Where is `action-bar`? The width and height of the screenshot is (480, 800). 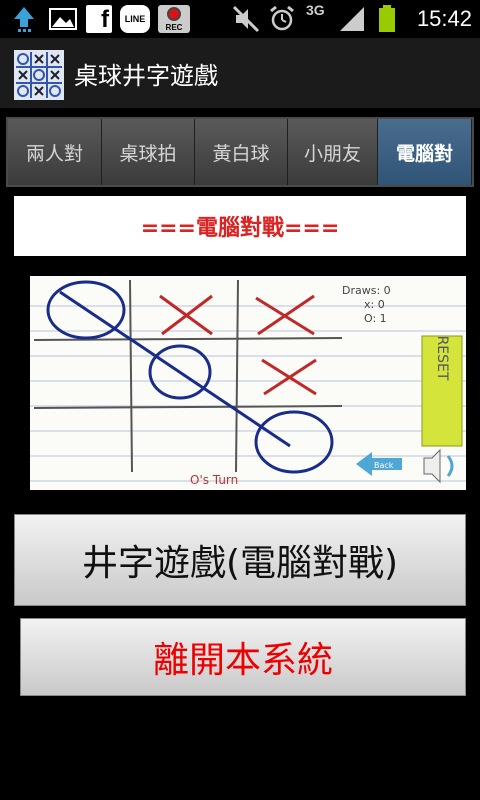
action-bar is located at coordinates (240, 73).